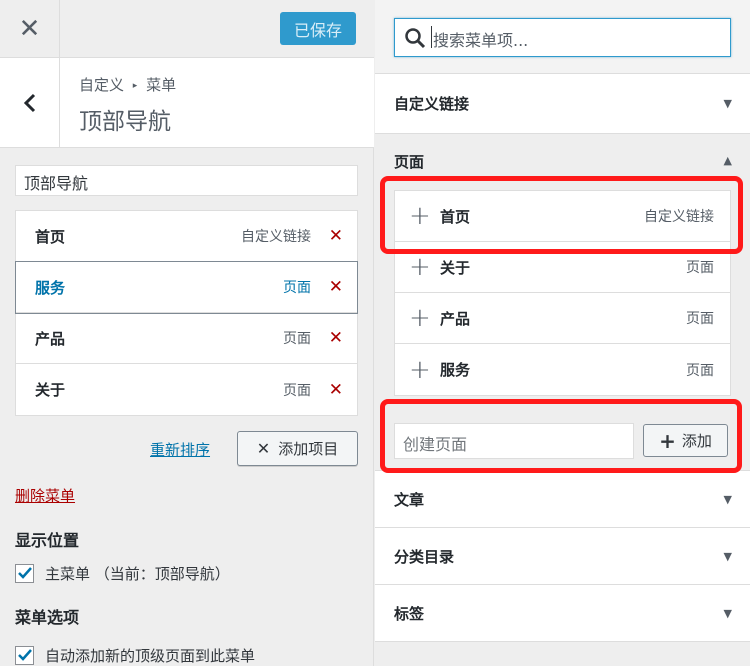 The image size is (750, 666). What do you see at coordinates (186, 180) in the screenshot?
I see `menu-name-input: 顶部导航` at bounding box center [186, 180].